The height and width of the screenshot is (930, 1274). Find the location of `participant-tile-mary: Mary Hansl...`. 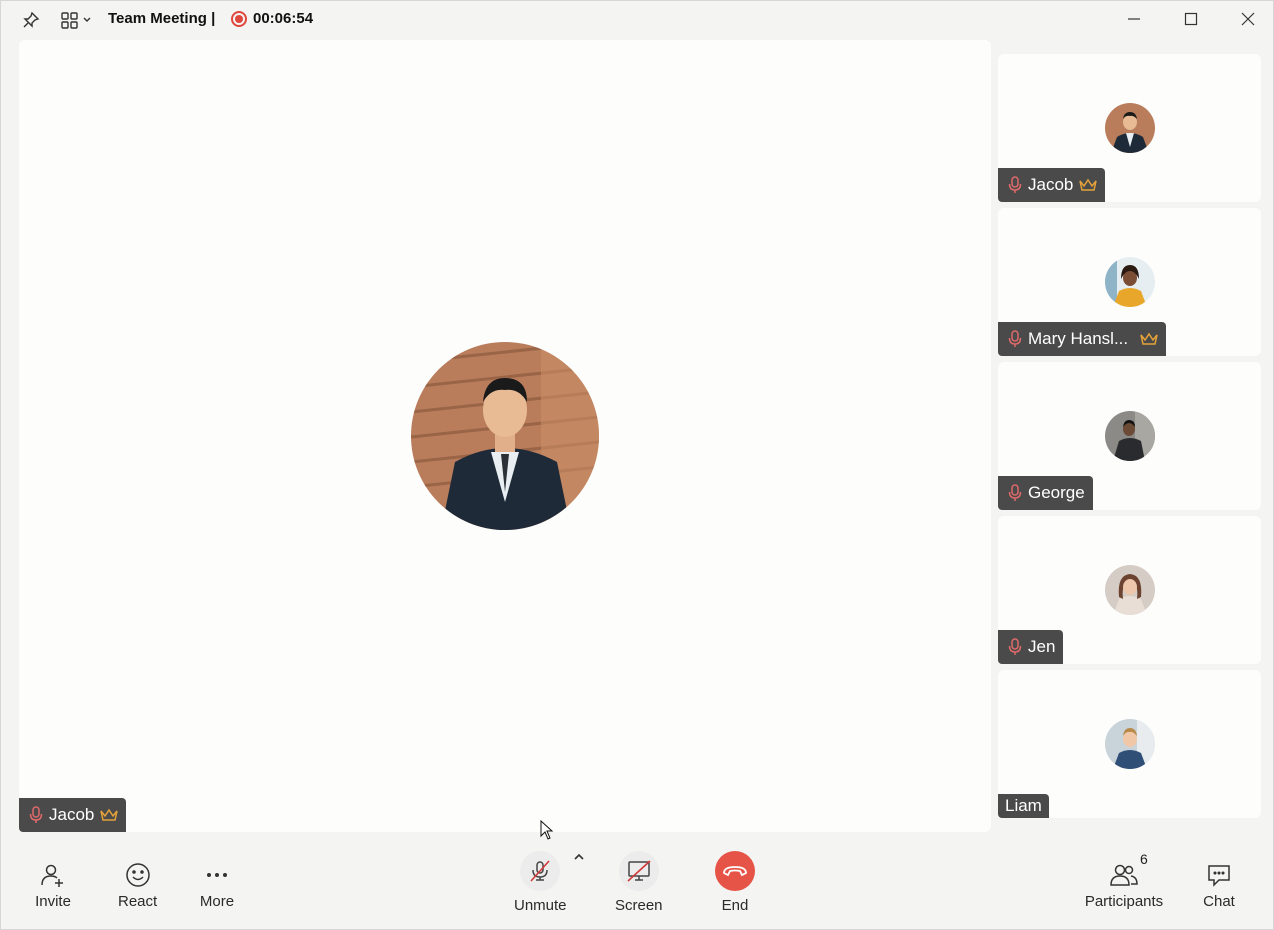

participant-tile-mary: Mary Hansl... is located at coordinates (1129, 282).